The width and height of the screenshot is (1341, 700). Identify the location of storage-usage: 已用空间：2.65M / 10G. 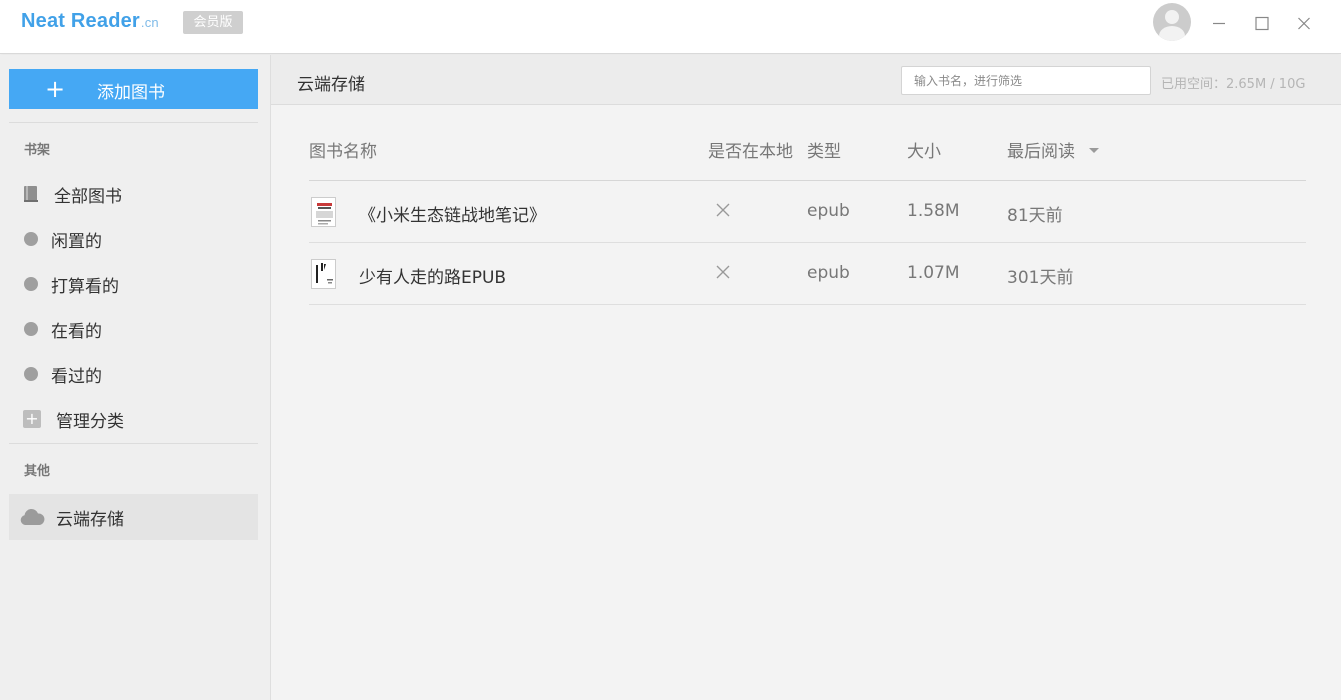
(1233, 84).